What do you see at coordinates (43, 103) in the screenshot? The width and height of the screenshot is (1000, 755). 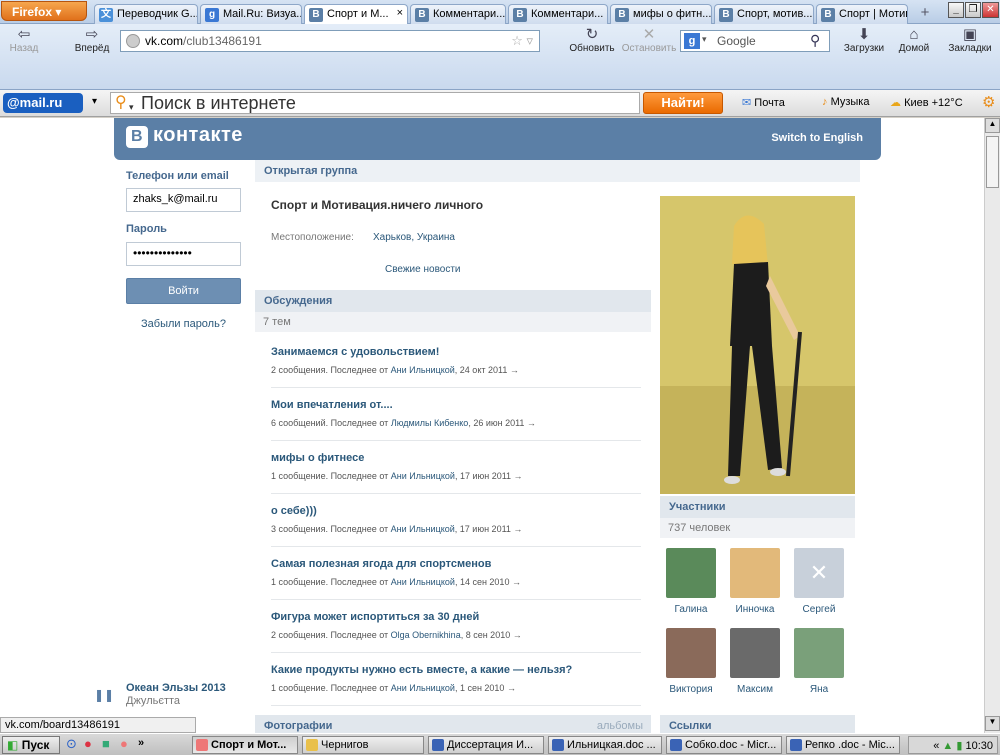 I see `mailru-logo: @mail.ru` at bounding box center [43, 103].